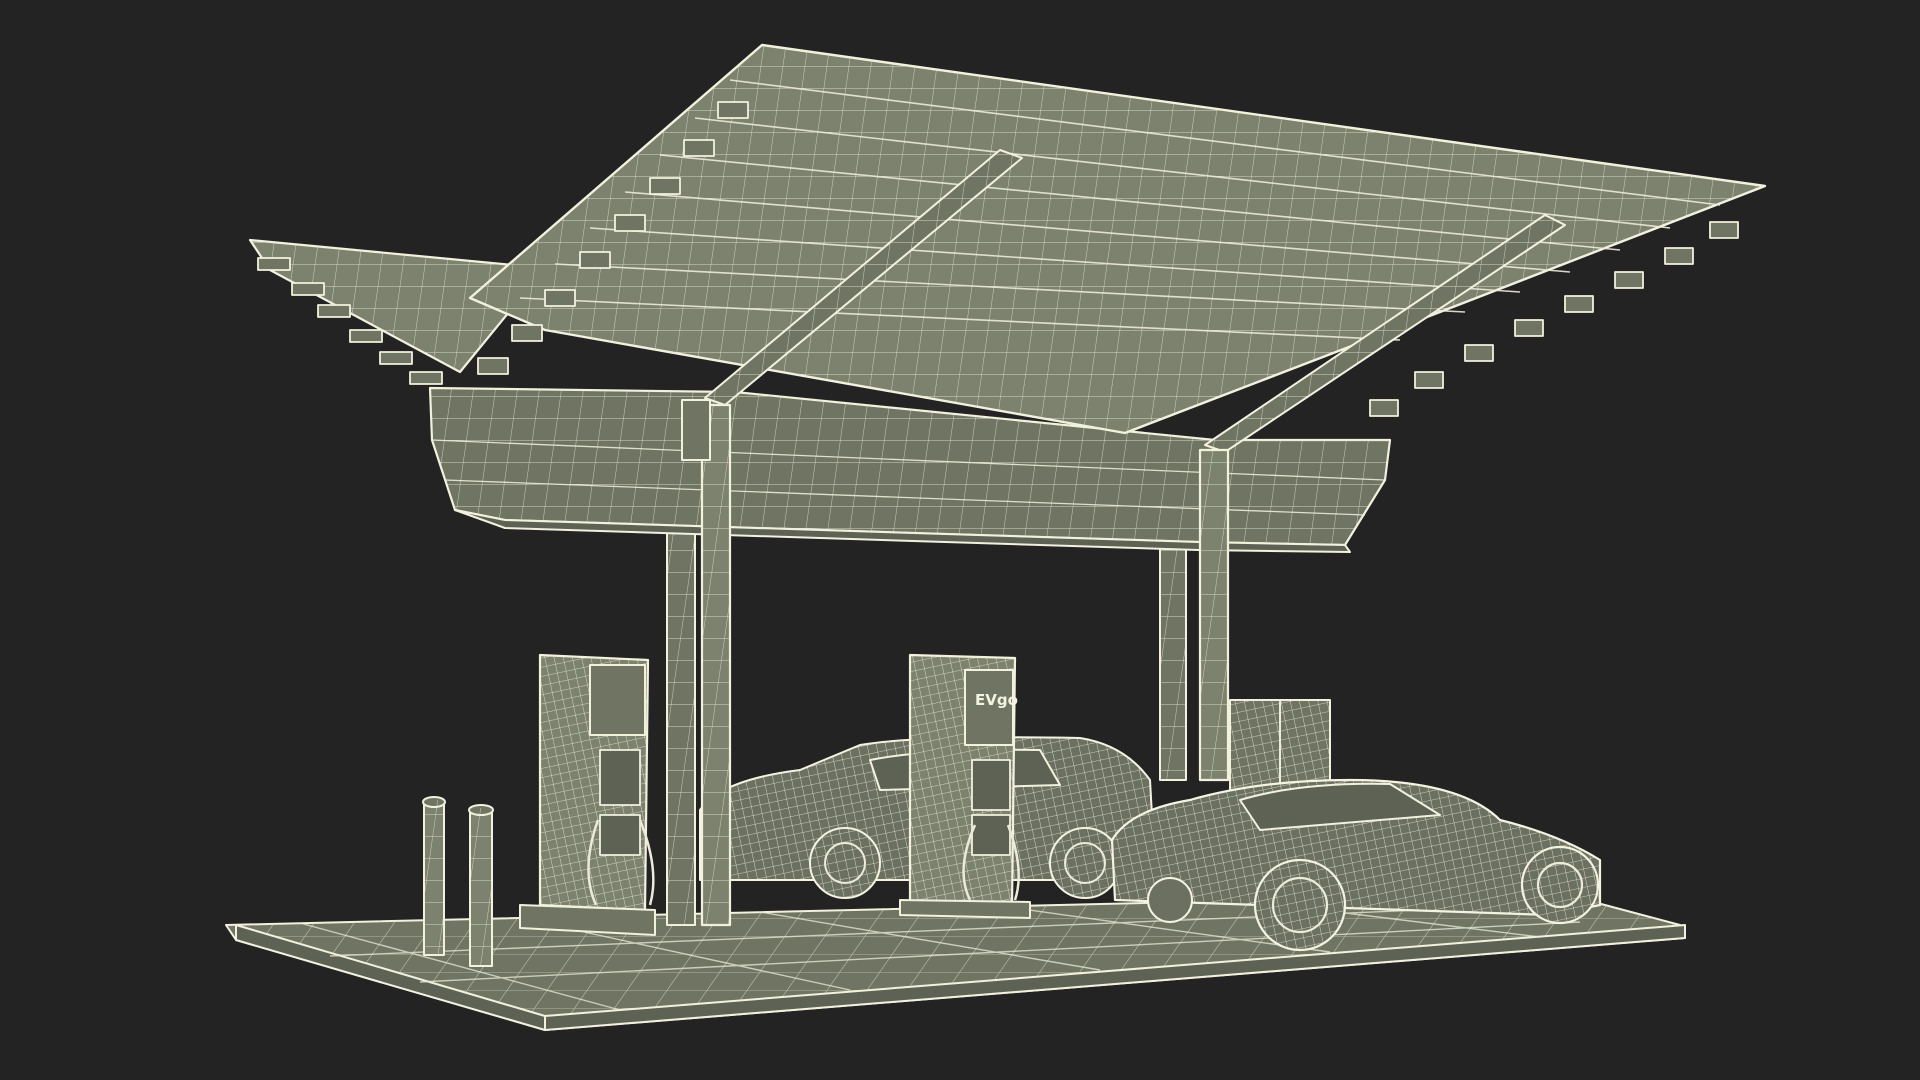  Describe the element at coordinates (1280, 745) in the screenshot. I see `charger-rear` at that location.